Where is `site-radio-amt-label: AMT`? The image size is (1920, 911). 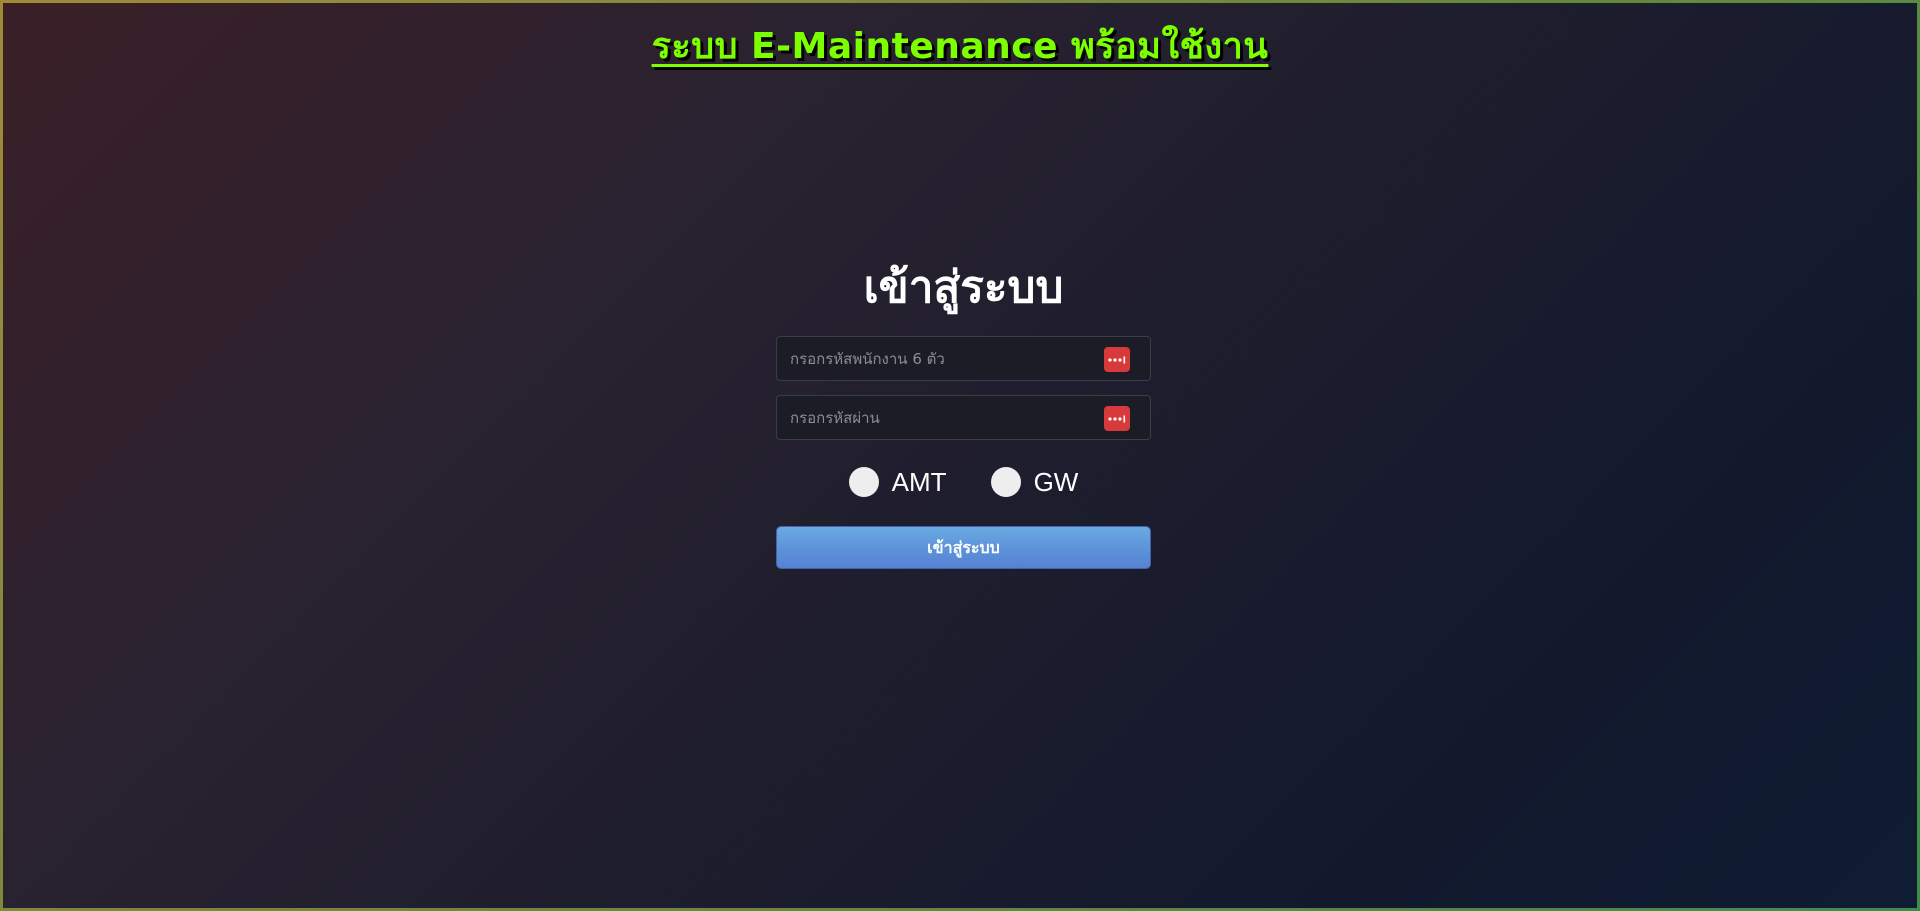 site-radio-amt-label: AMT is located at coordinates (919, 481).